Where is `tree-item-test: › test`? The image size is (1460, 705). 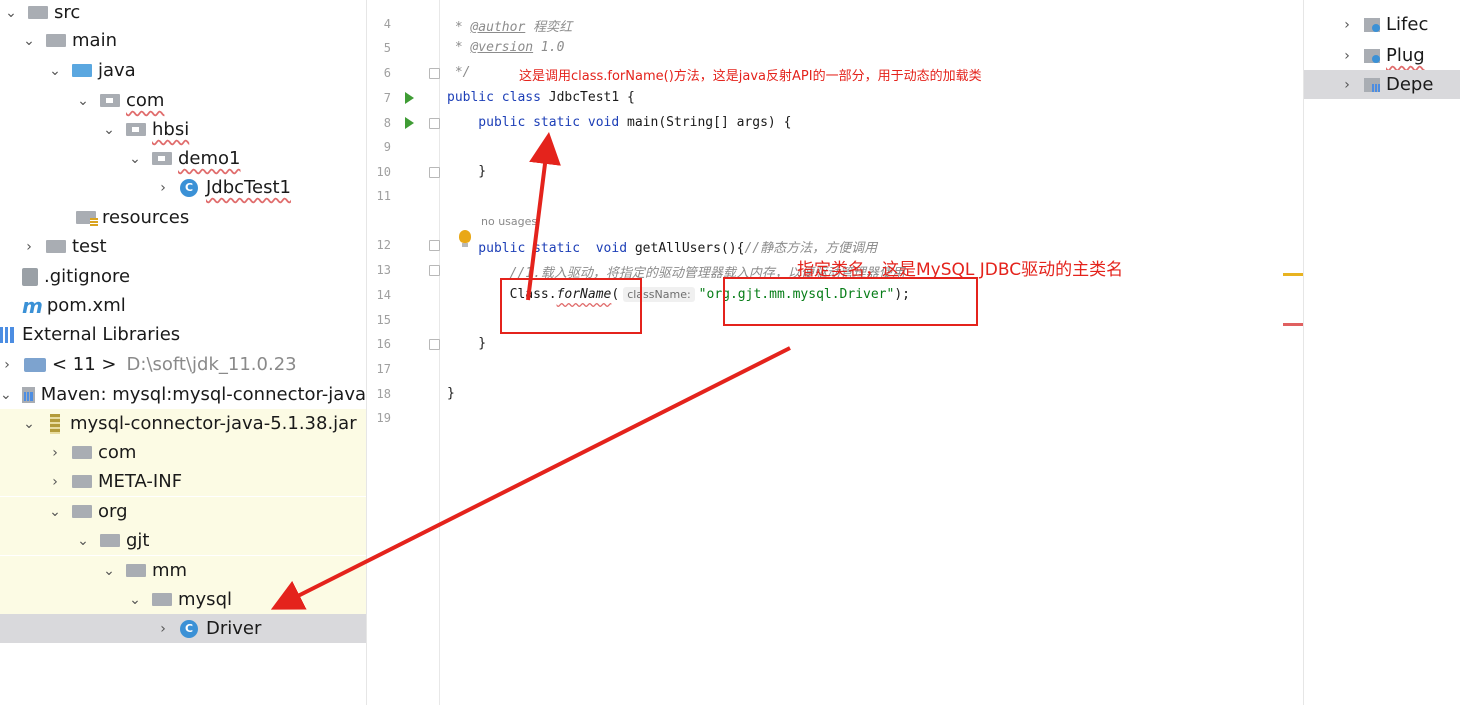
tree-item-test: › test is located at coordinates (183, 246).